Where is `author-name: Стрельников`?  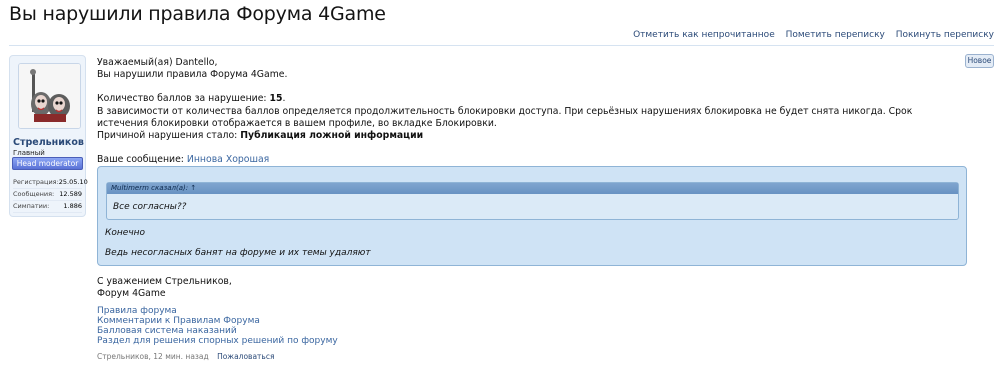 author-name: Стрельников is located at coordinates (49, 142).